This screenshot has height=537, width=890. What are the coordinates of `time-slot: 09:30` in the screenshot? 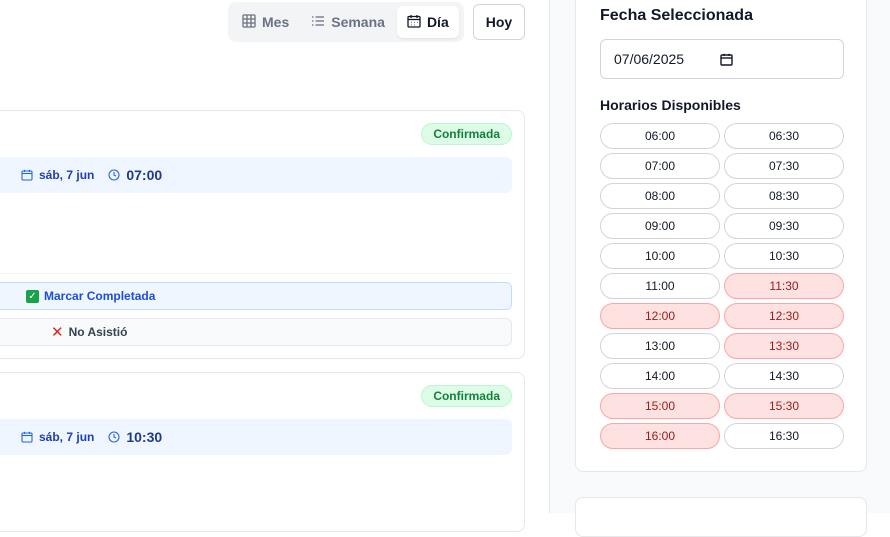 It's located at (784, 226).